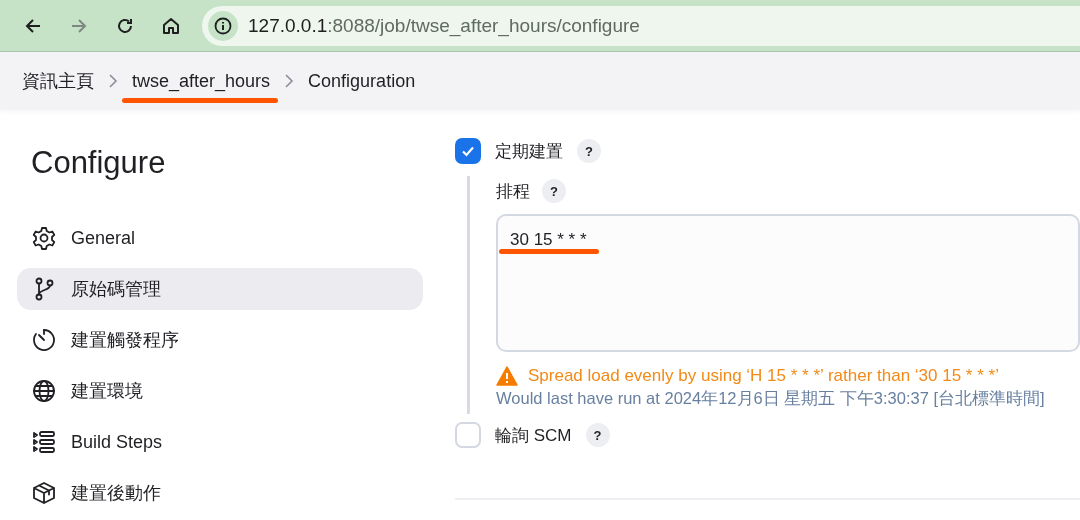 The height and width of the screenshot is (520, 1080). Describe the element at coordinates (220, 391) in the screenshot. I see `sidebar-item: 建置環境` at that location.